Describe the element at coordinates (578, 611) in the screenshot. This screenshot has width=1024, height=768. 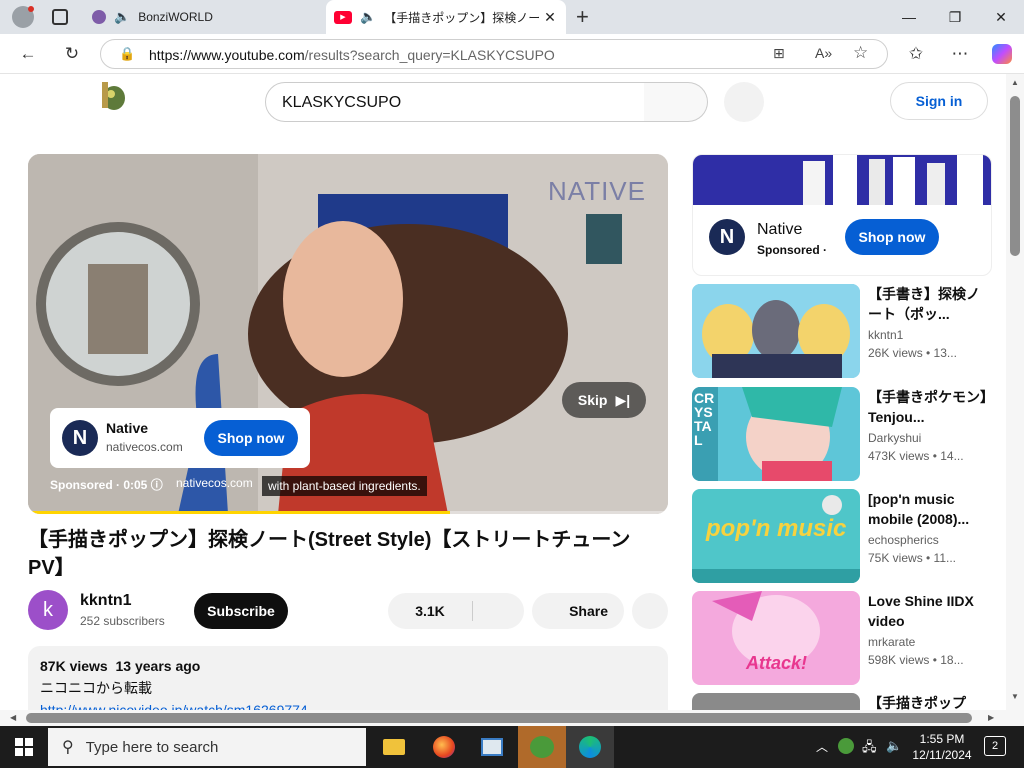
I see `share-button: Share` at that location.